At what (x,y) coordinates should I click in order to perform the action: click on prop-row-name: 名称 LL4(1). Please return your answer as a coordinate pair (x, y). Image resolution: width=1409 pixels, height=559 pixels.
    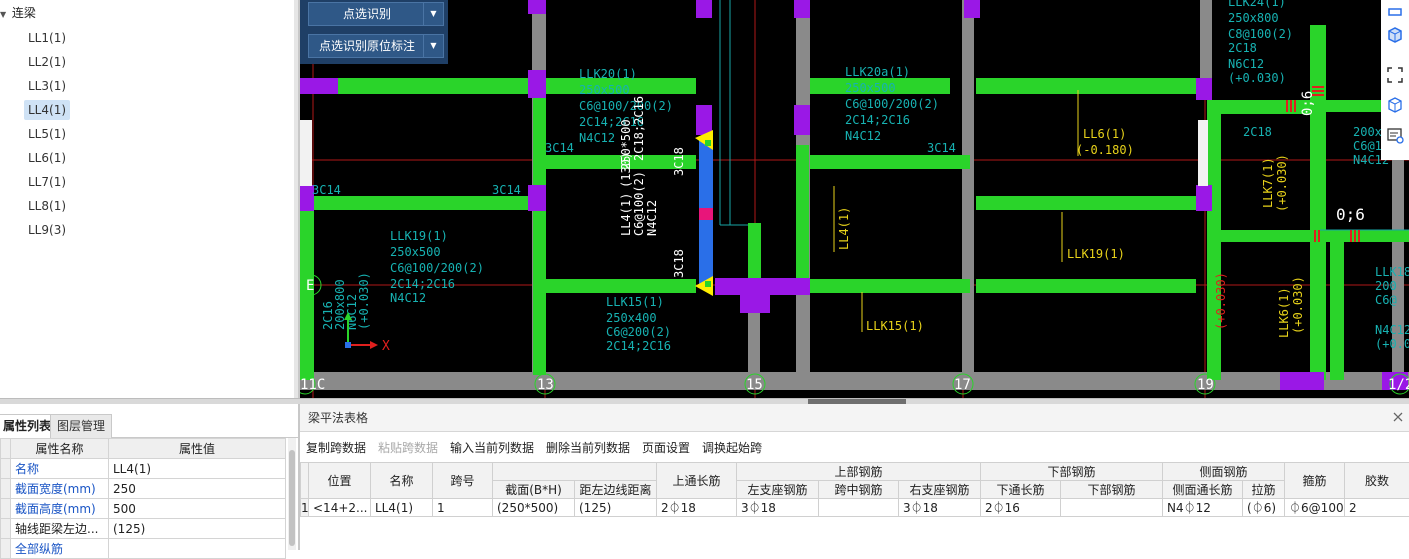
    Looking at the image, I should click on (143, 469).